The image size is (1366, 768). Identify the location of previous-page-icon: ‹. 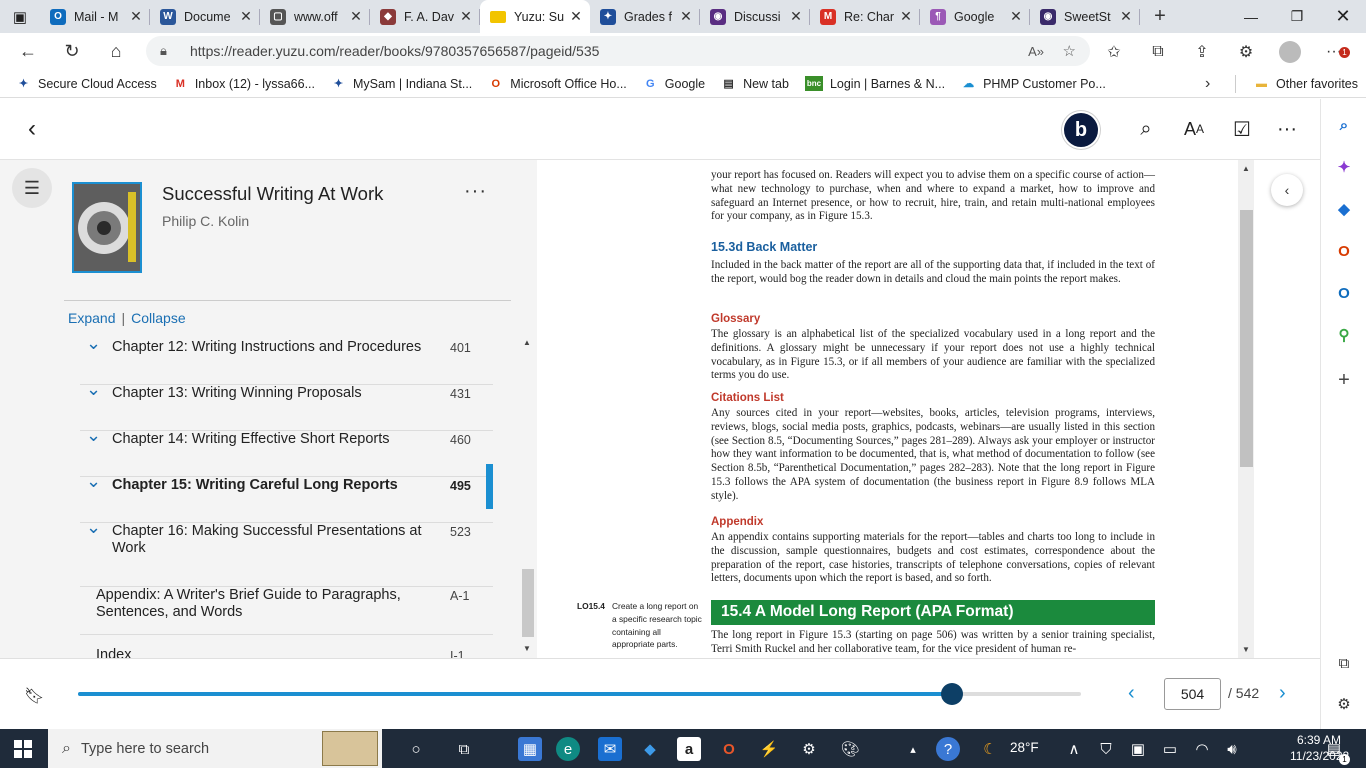
(1131, 693).